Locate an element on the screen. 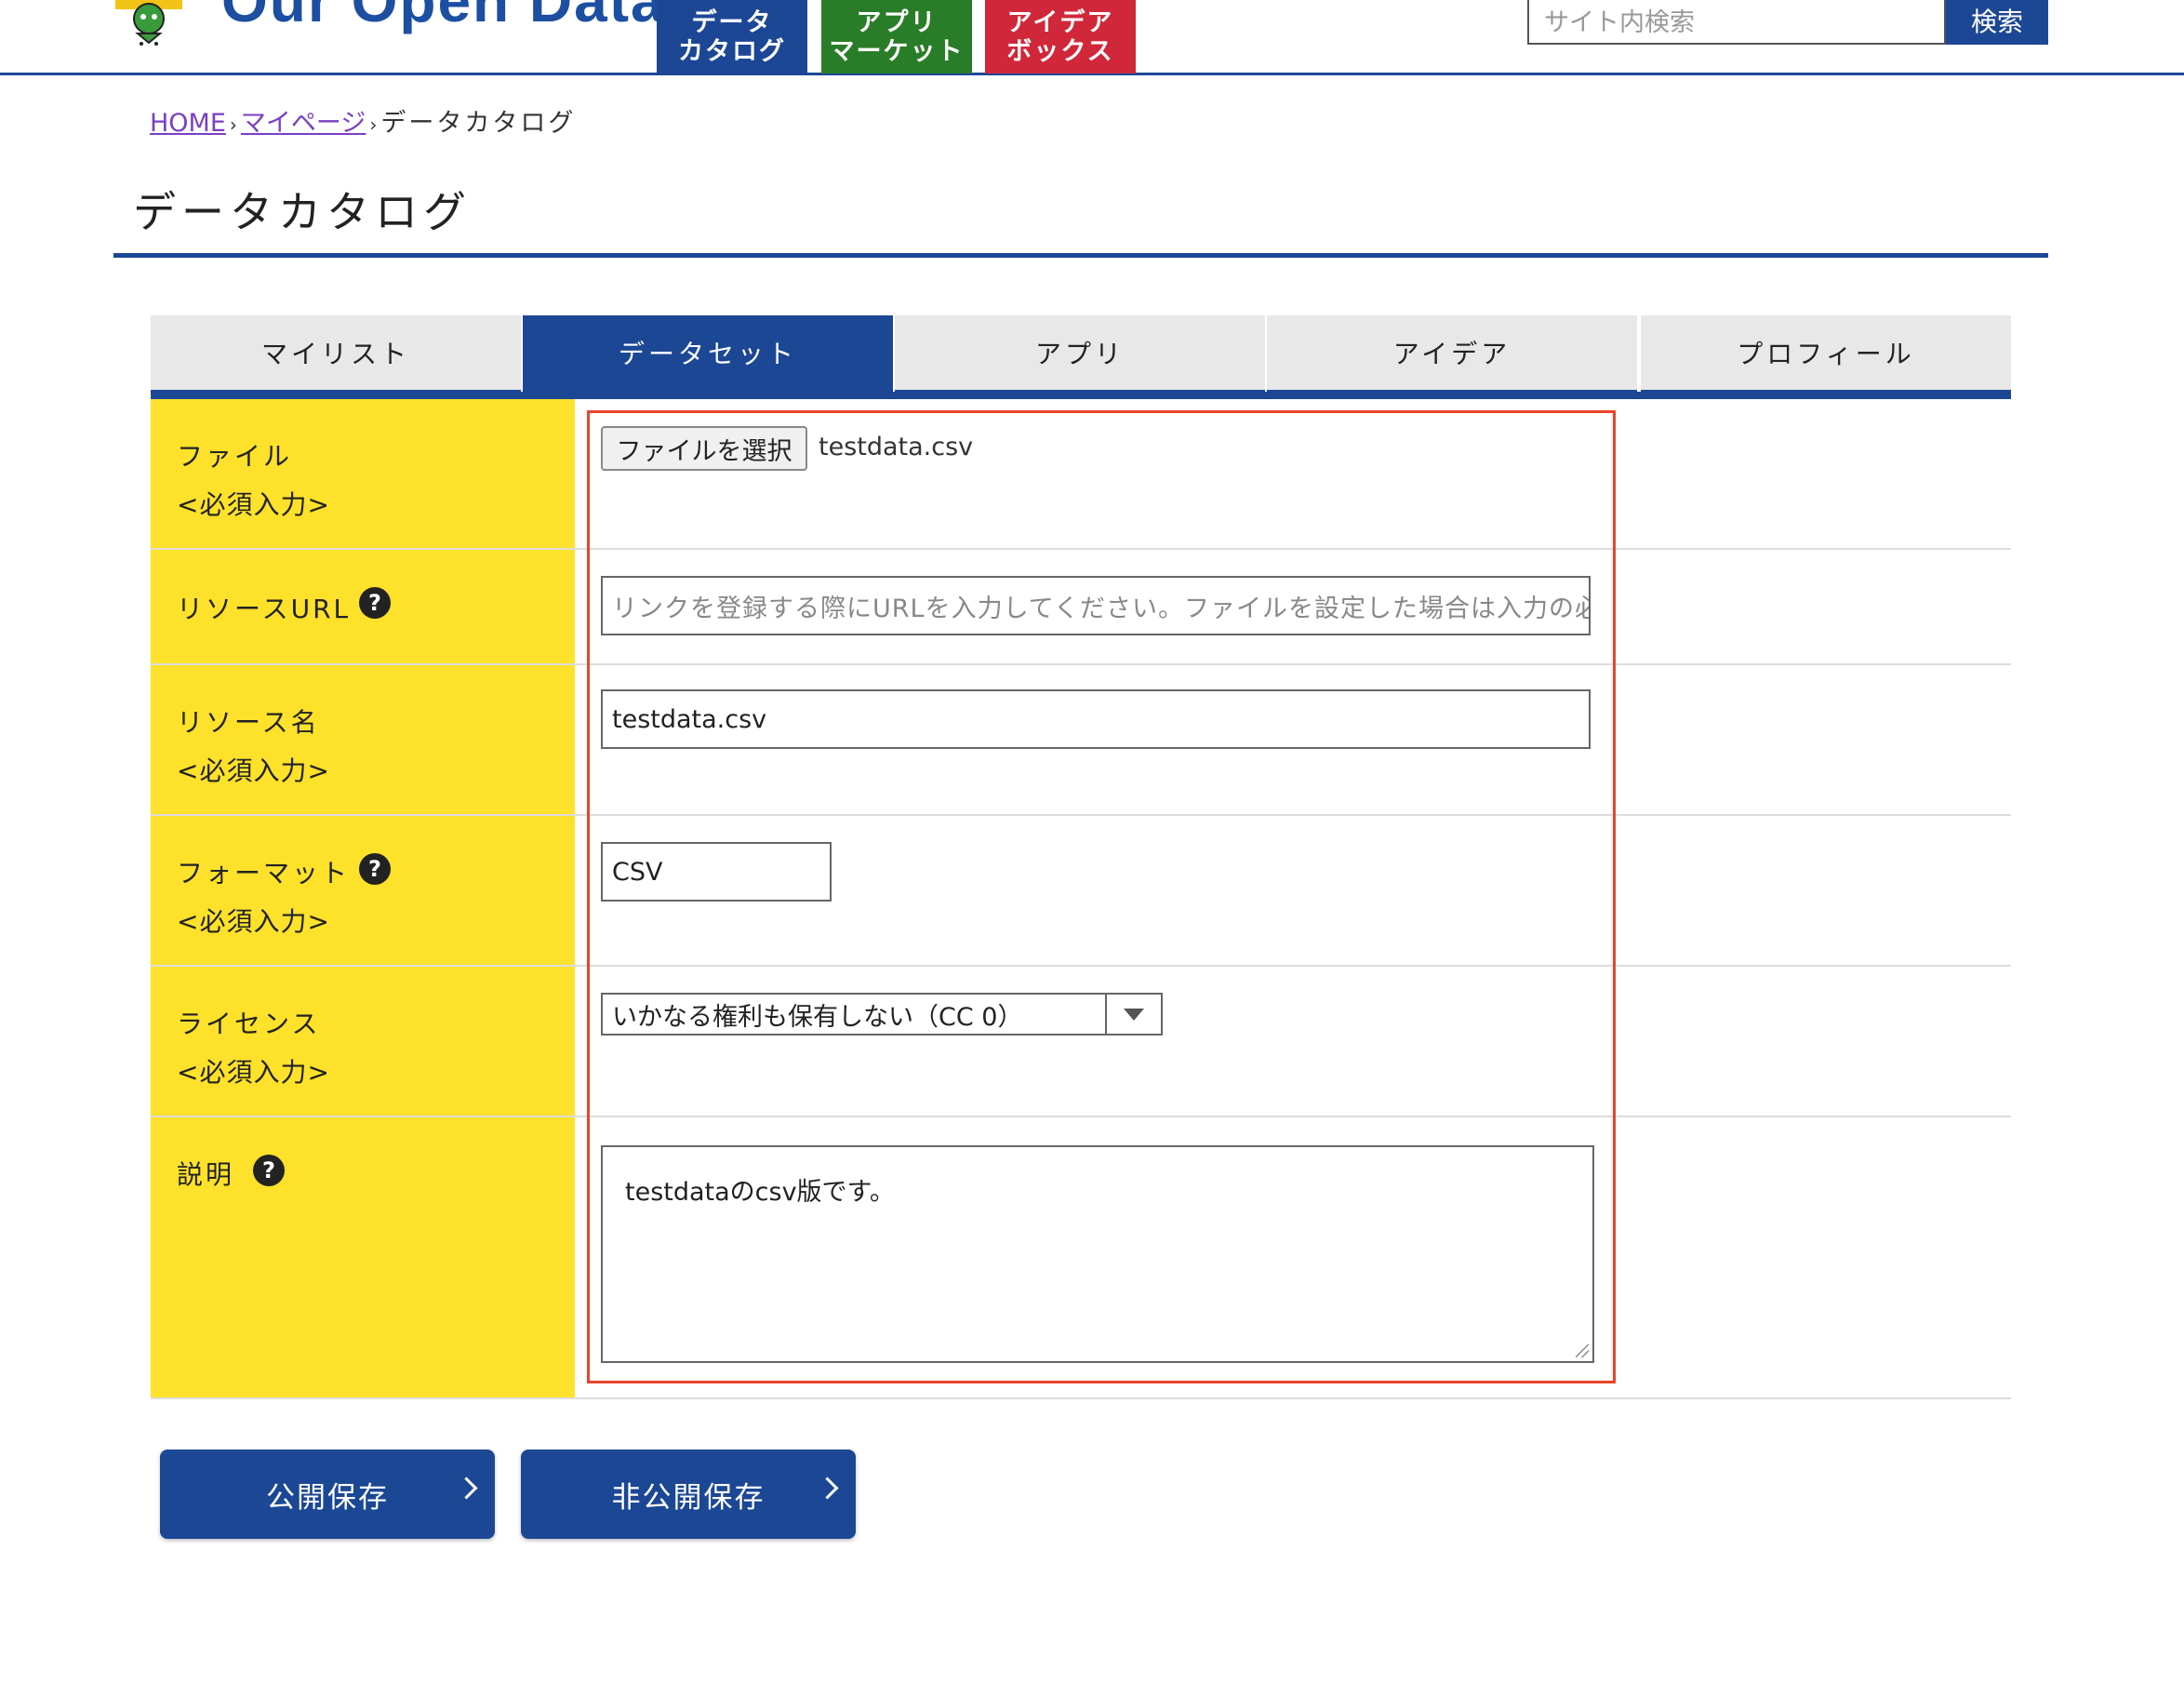 The image size is (2184, 1697). nav-app-market: アプリ マーケット is located at coordinates (896, 36).